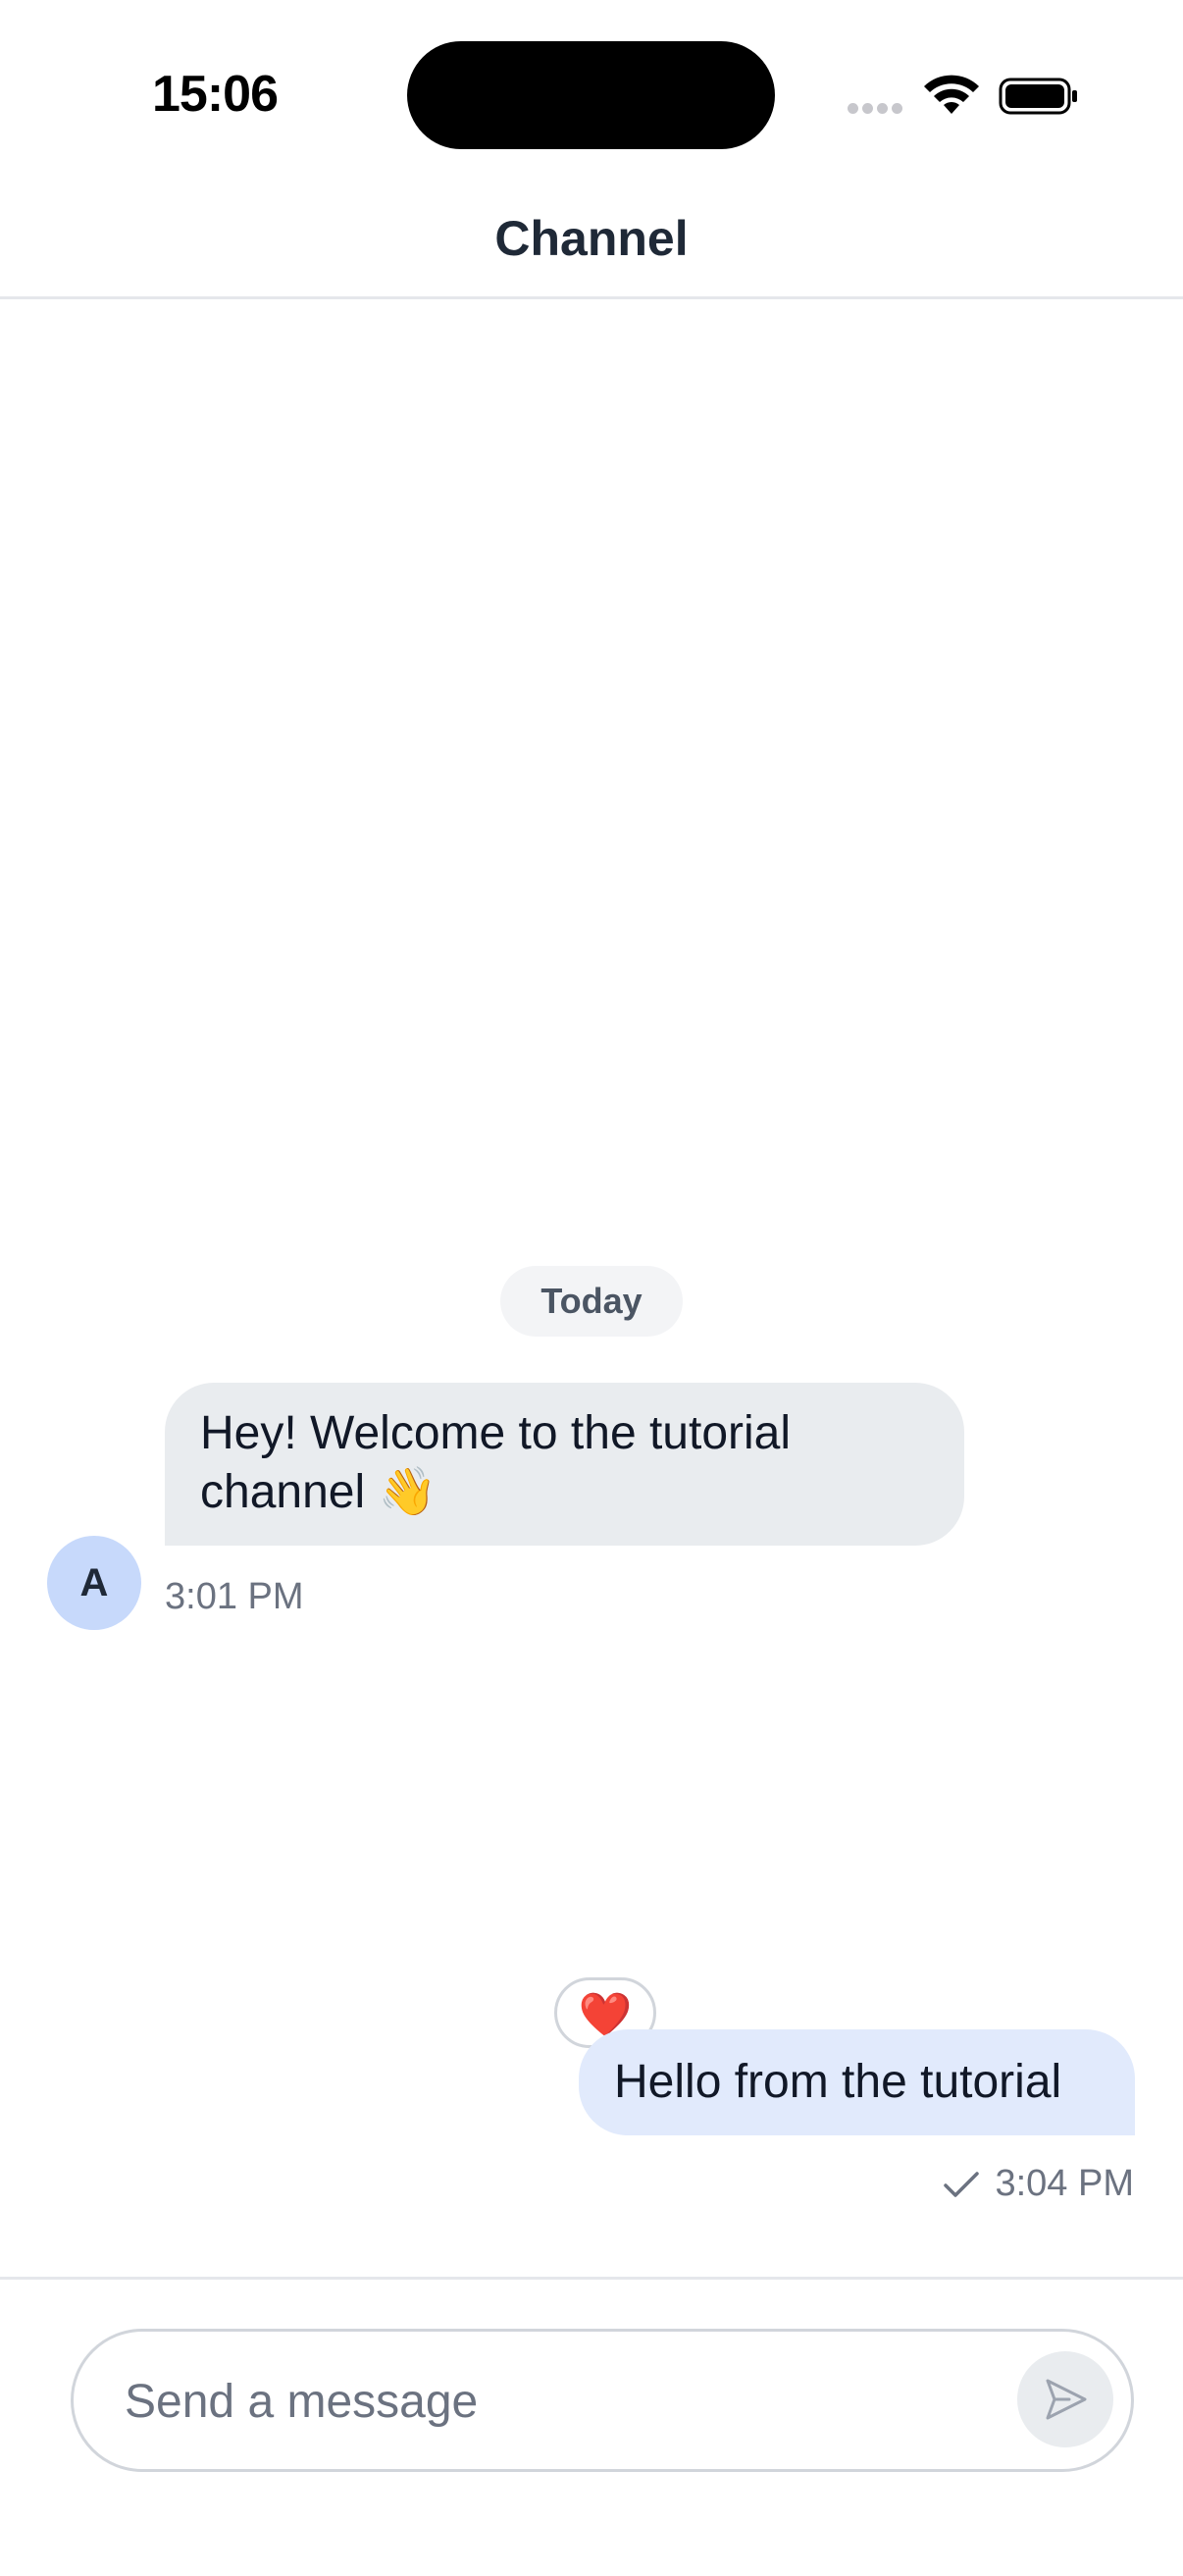 This screenshot has width=1183, height=2576. I want to click on outgoing-message-meta: 3:04 PM, so click(1038, 2184).